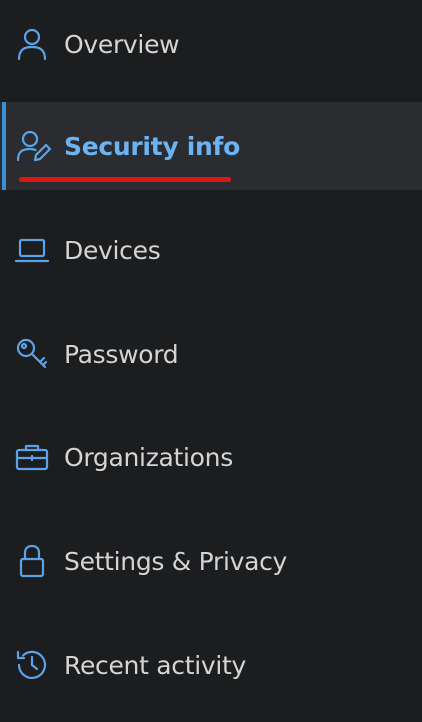 The image size is (422, 722). I want to click on briefcase-icon, so click(32, 457).